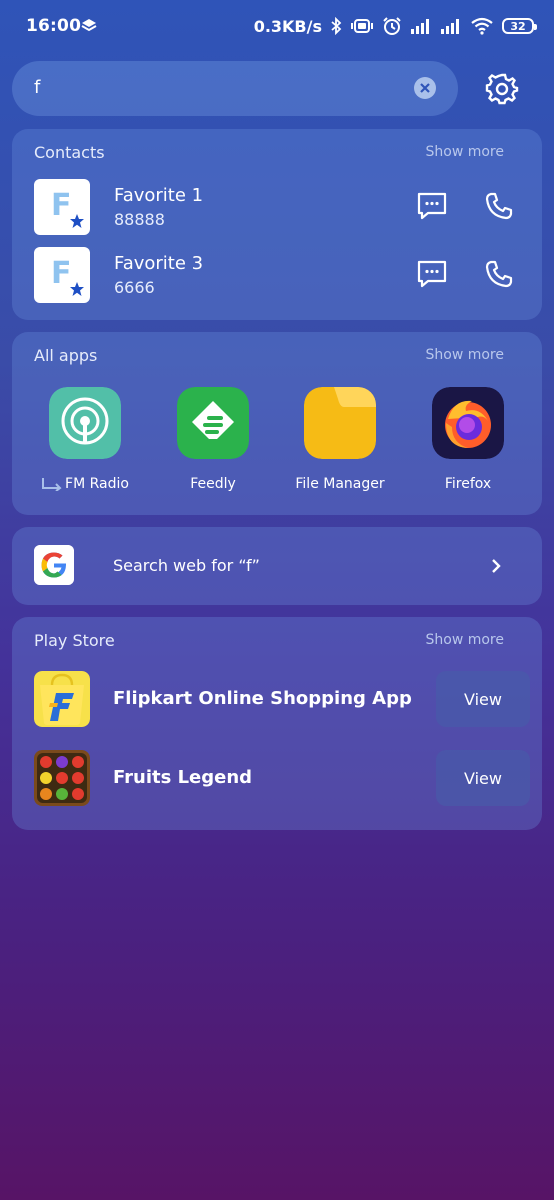  Describe the element at coordinates (183, 777) in the screenshot. I see `play-store-item-name: Fruits Legend` at that location.